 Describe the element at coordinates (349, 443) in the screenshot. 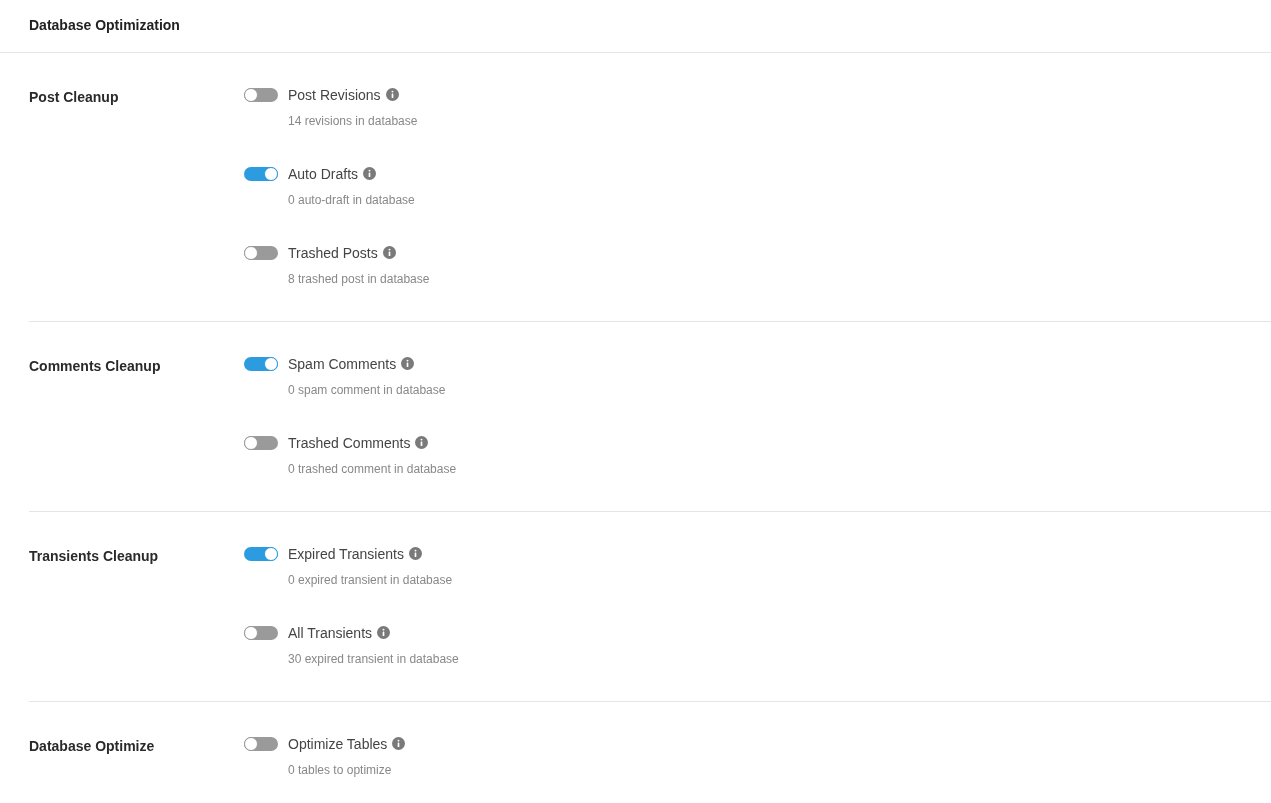

I see `option-label: Trashed Comments` at that location.